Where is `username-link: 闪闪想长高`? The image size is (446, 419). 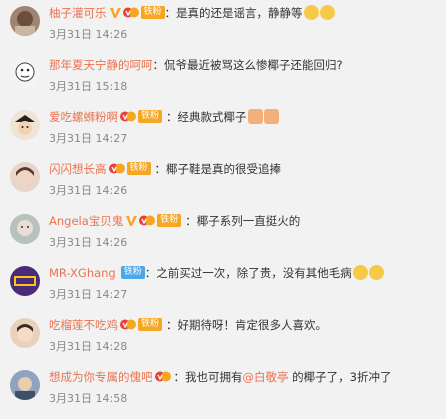
username-link: 闪闪想长高 is located at coordinates (78, 169).